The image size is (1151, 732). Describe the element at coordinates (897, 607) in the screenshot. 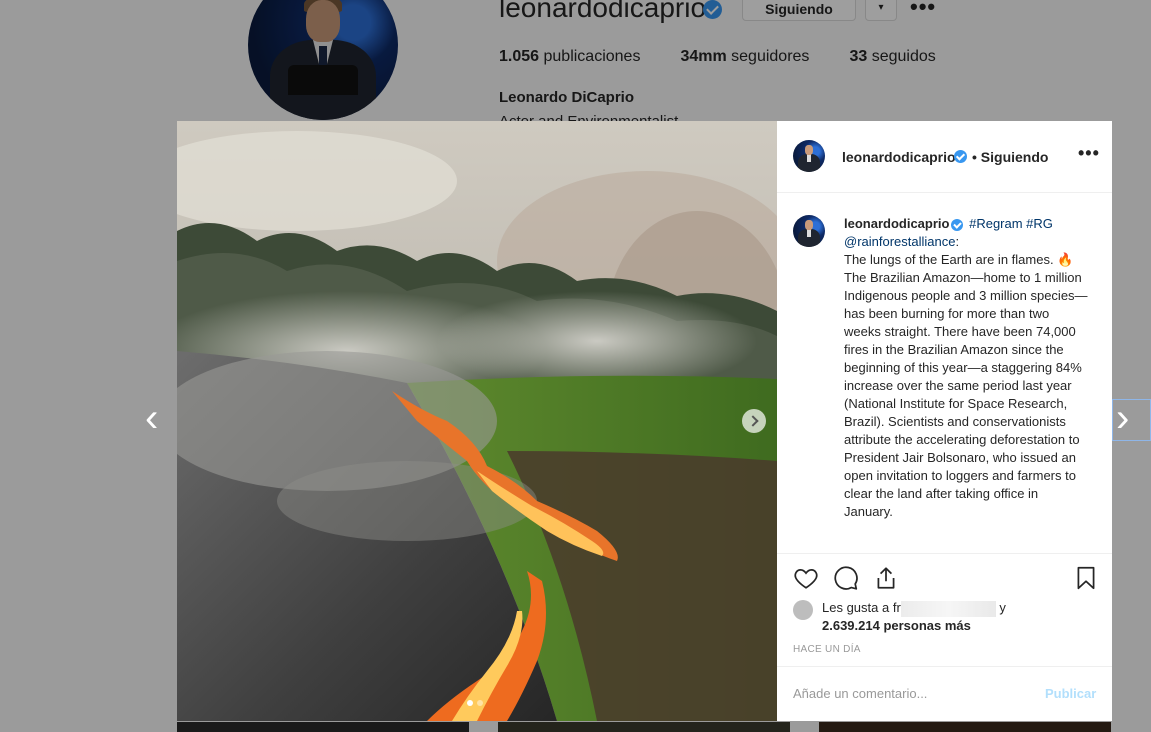

I see `liker-name: fr` at that location.